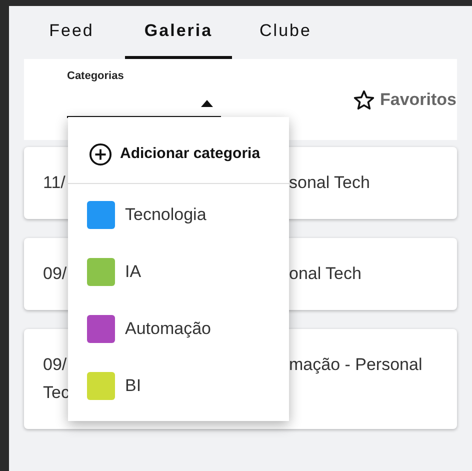  Describe the element at coordinates (325, 274) in the screenshot. I see `post-text: onal Tech` at that location.